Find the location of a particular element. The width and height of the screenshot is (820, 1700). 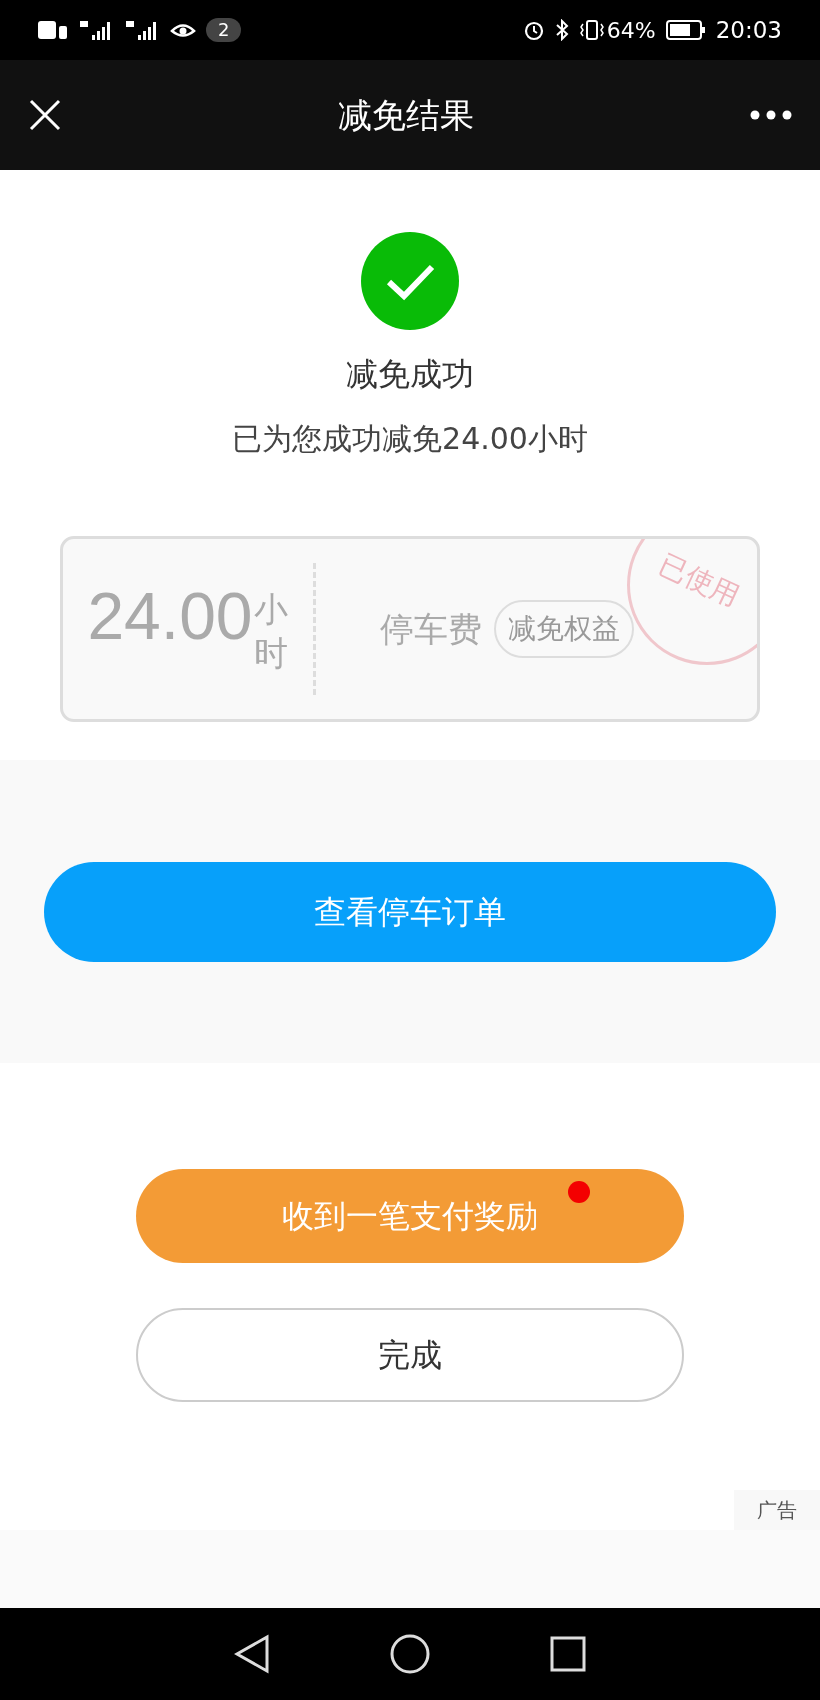

benefit-tag: 减免权益 is located at coordinates (563, 629).